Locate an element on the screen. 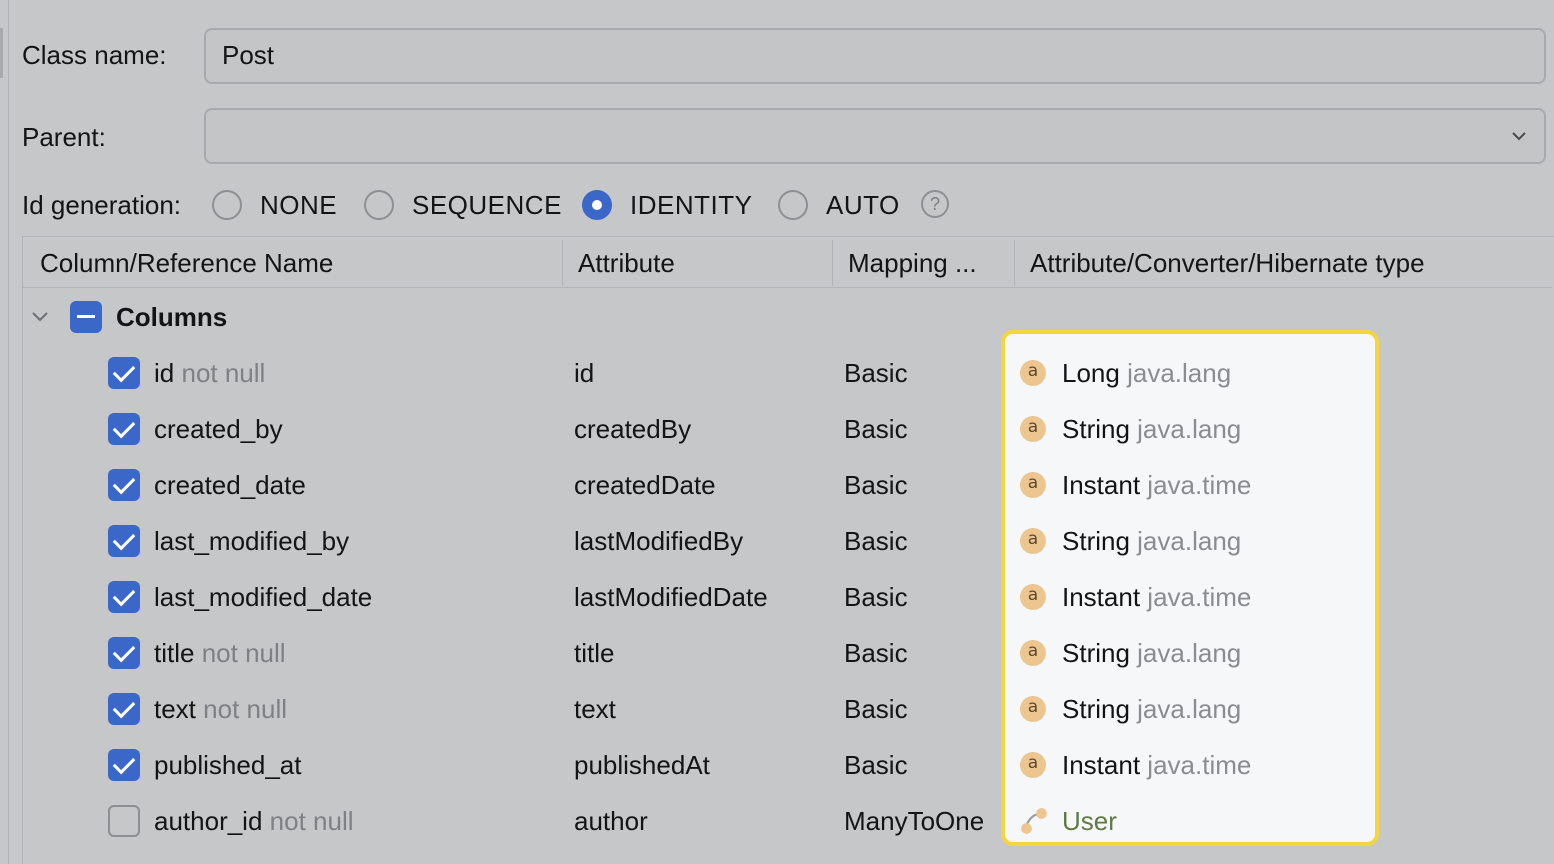 The image size is (1554, 864). column-name: created_date is located at coordinates (230, 485).